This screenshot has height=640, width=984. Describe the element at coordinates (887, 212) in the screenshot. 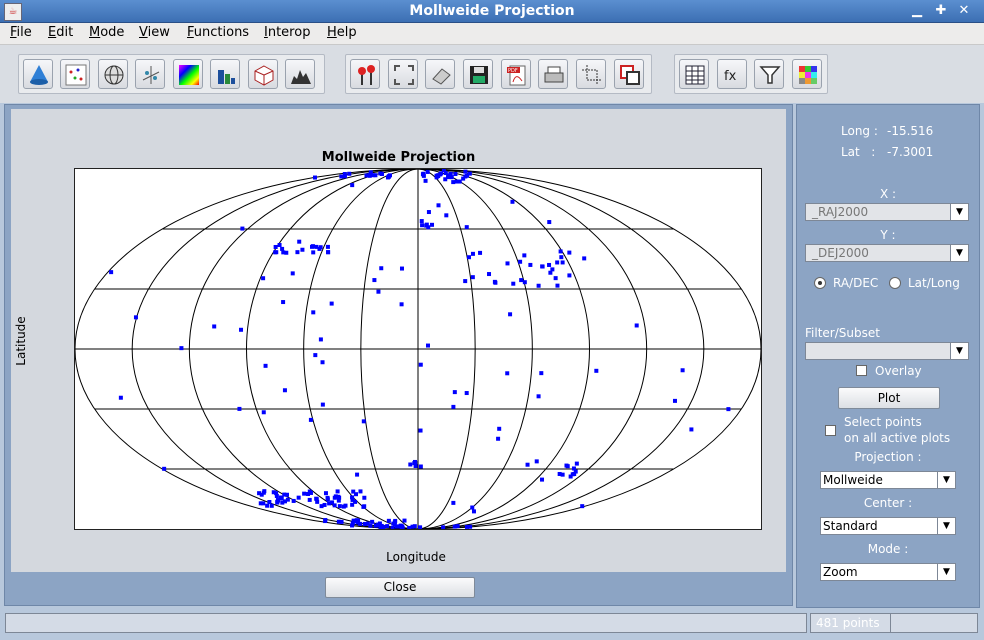

I see `x-column-select: _RAJ2000 ▼` at that location.